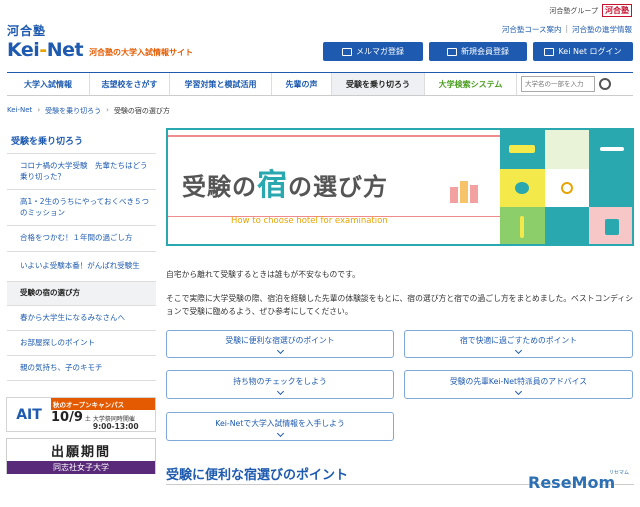 This screenshot has width=640, height=507. I want to click on header-buttons: メルマガ登録 新規会員登録 Kei Net ログイン, so click(478, 51).